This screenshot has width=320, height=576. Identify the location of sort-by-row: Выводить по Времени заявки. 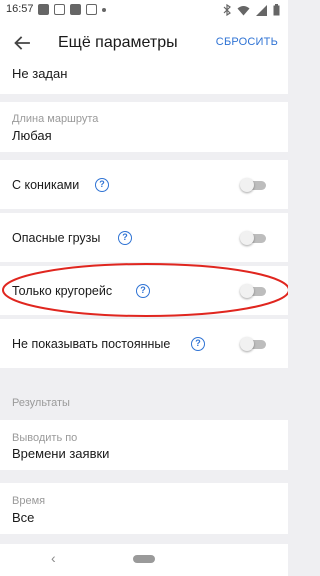
(144, 445).